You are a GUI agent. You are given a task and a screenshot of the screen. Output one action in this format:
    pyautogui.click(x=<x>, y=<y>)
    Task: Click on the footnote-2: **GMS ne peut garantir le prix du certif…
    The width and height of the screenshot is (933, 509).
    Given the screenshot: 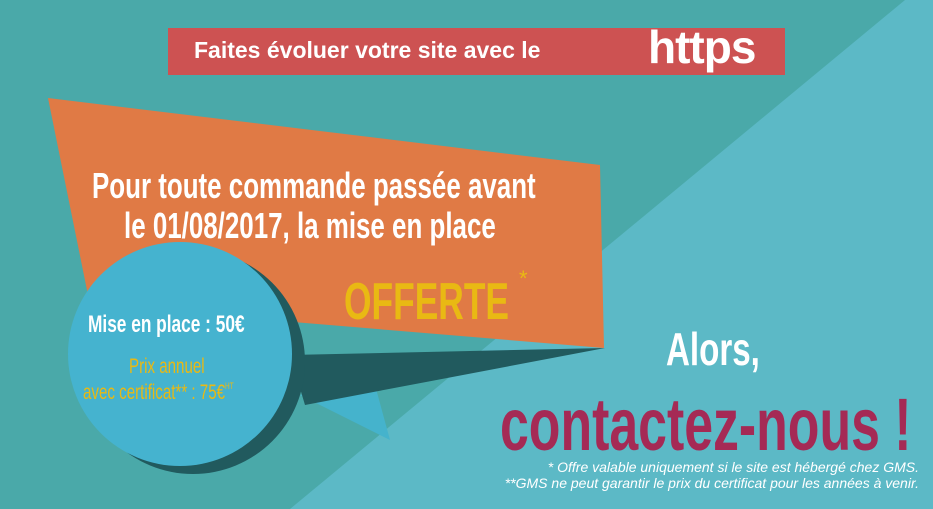 What is the action you would take?
    pyautogui.click(x=711, y=483)
    